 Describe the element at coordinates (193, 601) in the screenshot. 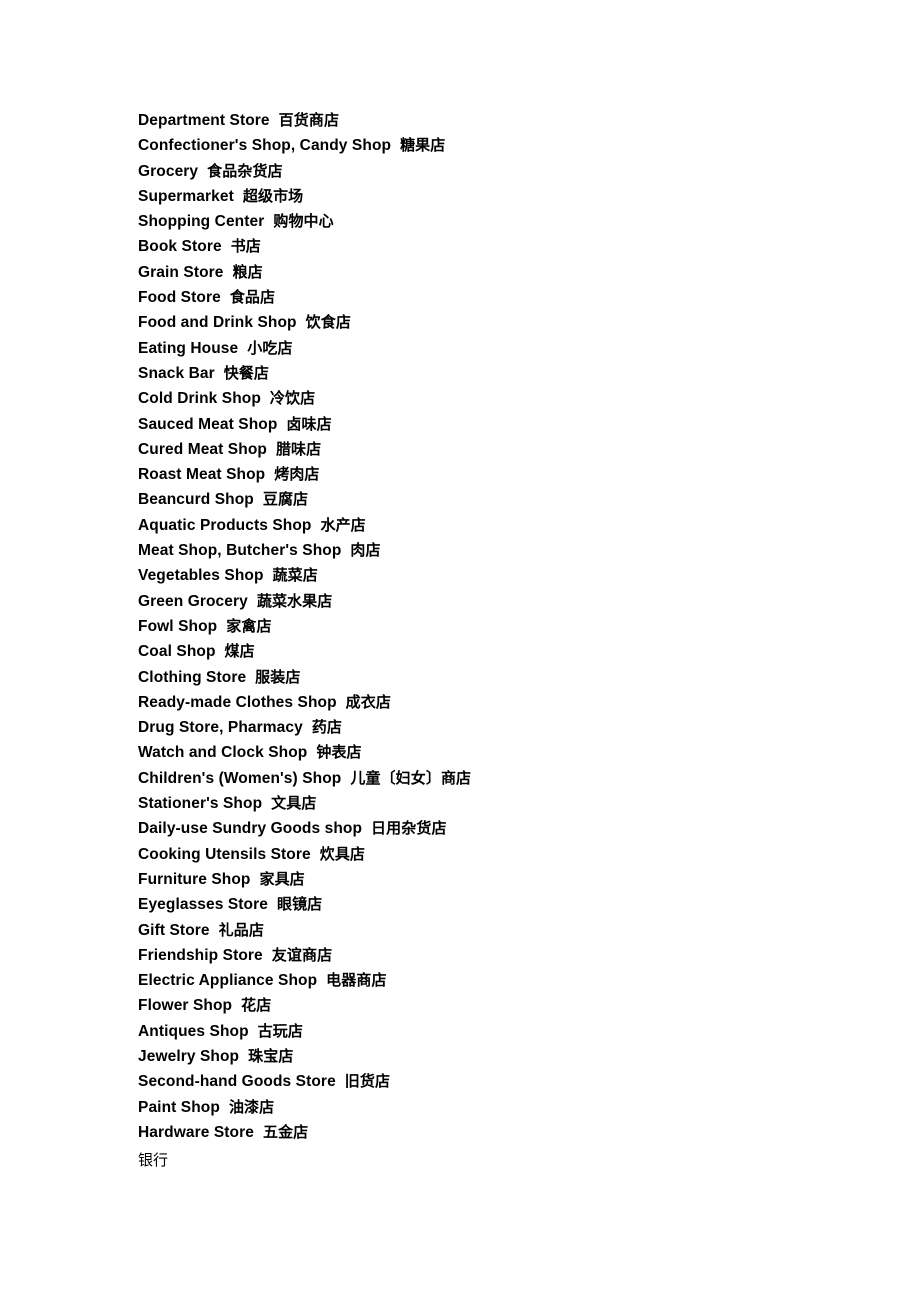

I see `glossary-term-english: Green Grocery` at that location.